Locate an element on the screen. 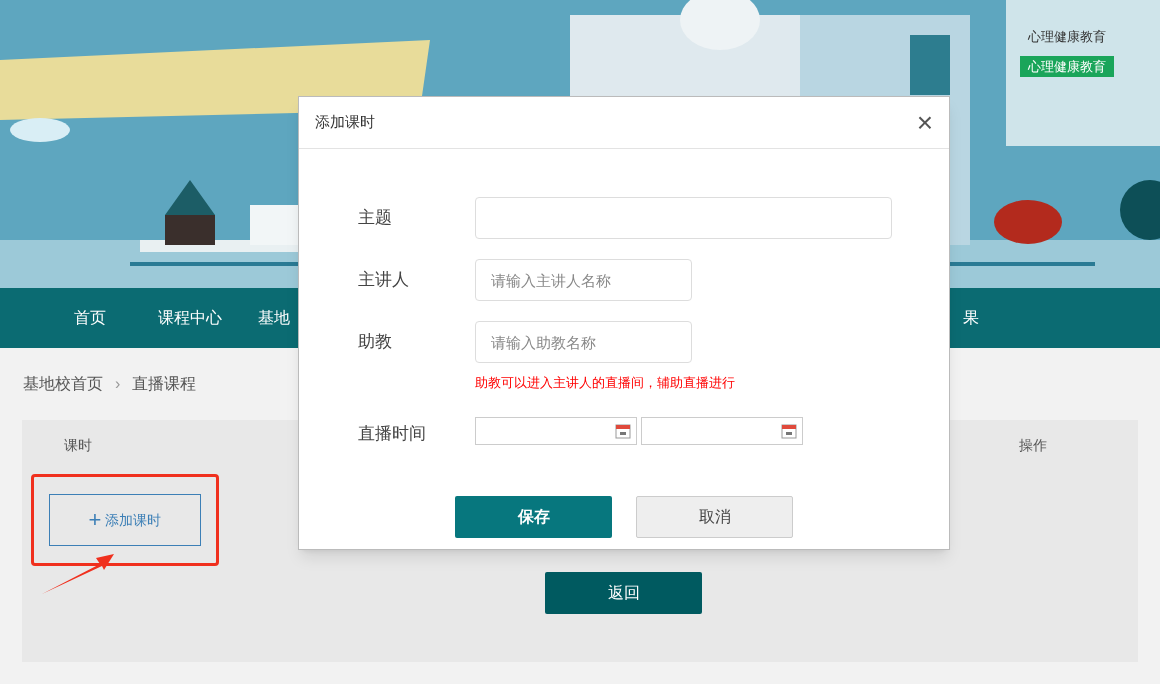 This screenshot has height=684, width=1160. field-label: 助教 is located at coordinates (375, 342).